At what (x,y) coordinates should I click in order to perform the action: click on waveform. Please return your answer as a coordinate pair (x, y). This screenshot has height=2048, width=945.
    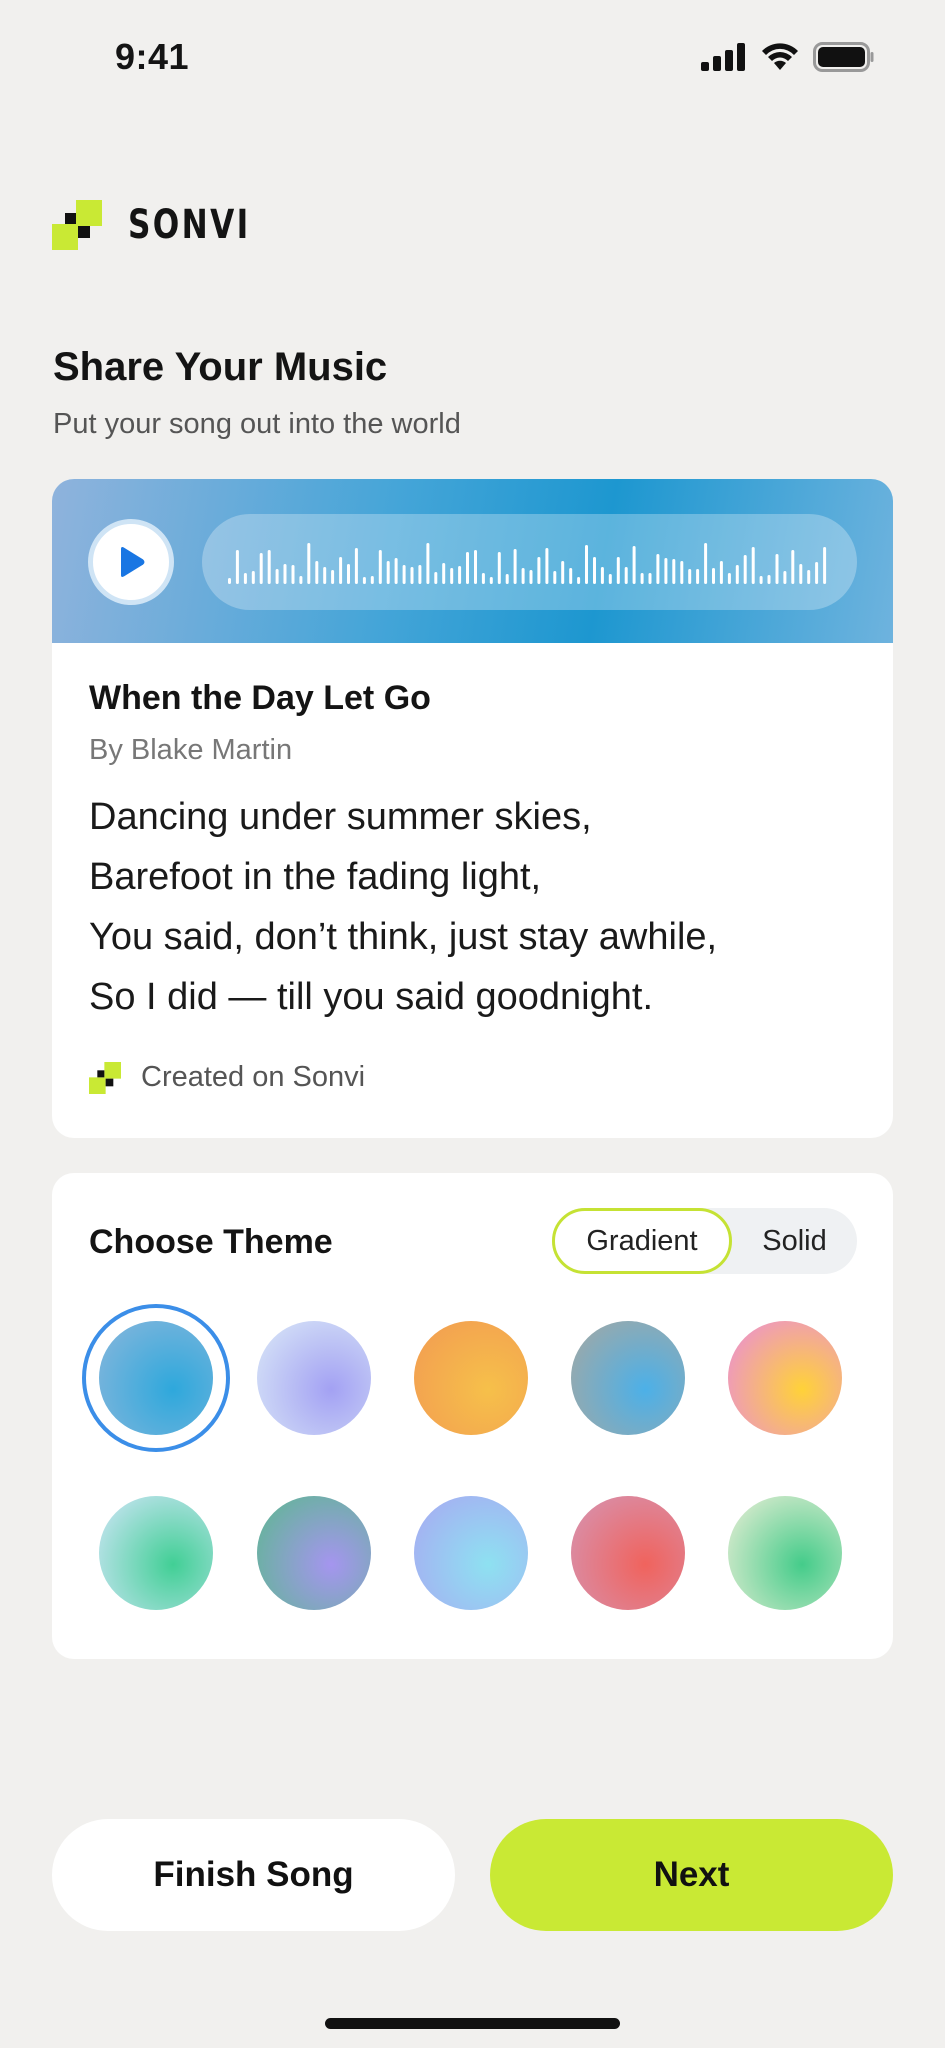
    Looking at the image, I should click on (529, 562).